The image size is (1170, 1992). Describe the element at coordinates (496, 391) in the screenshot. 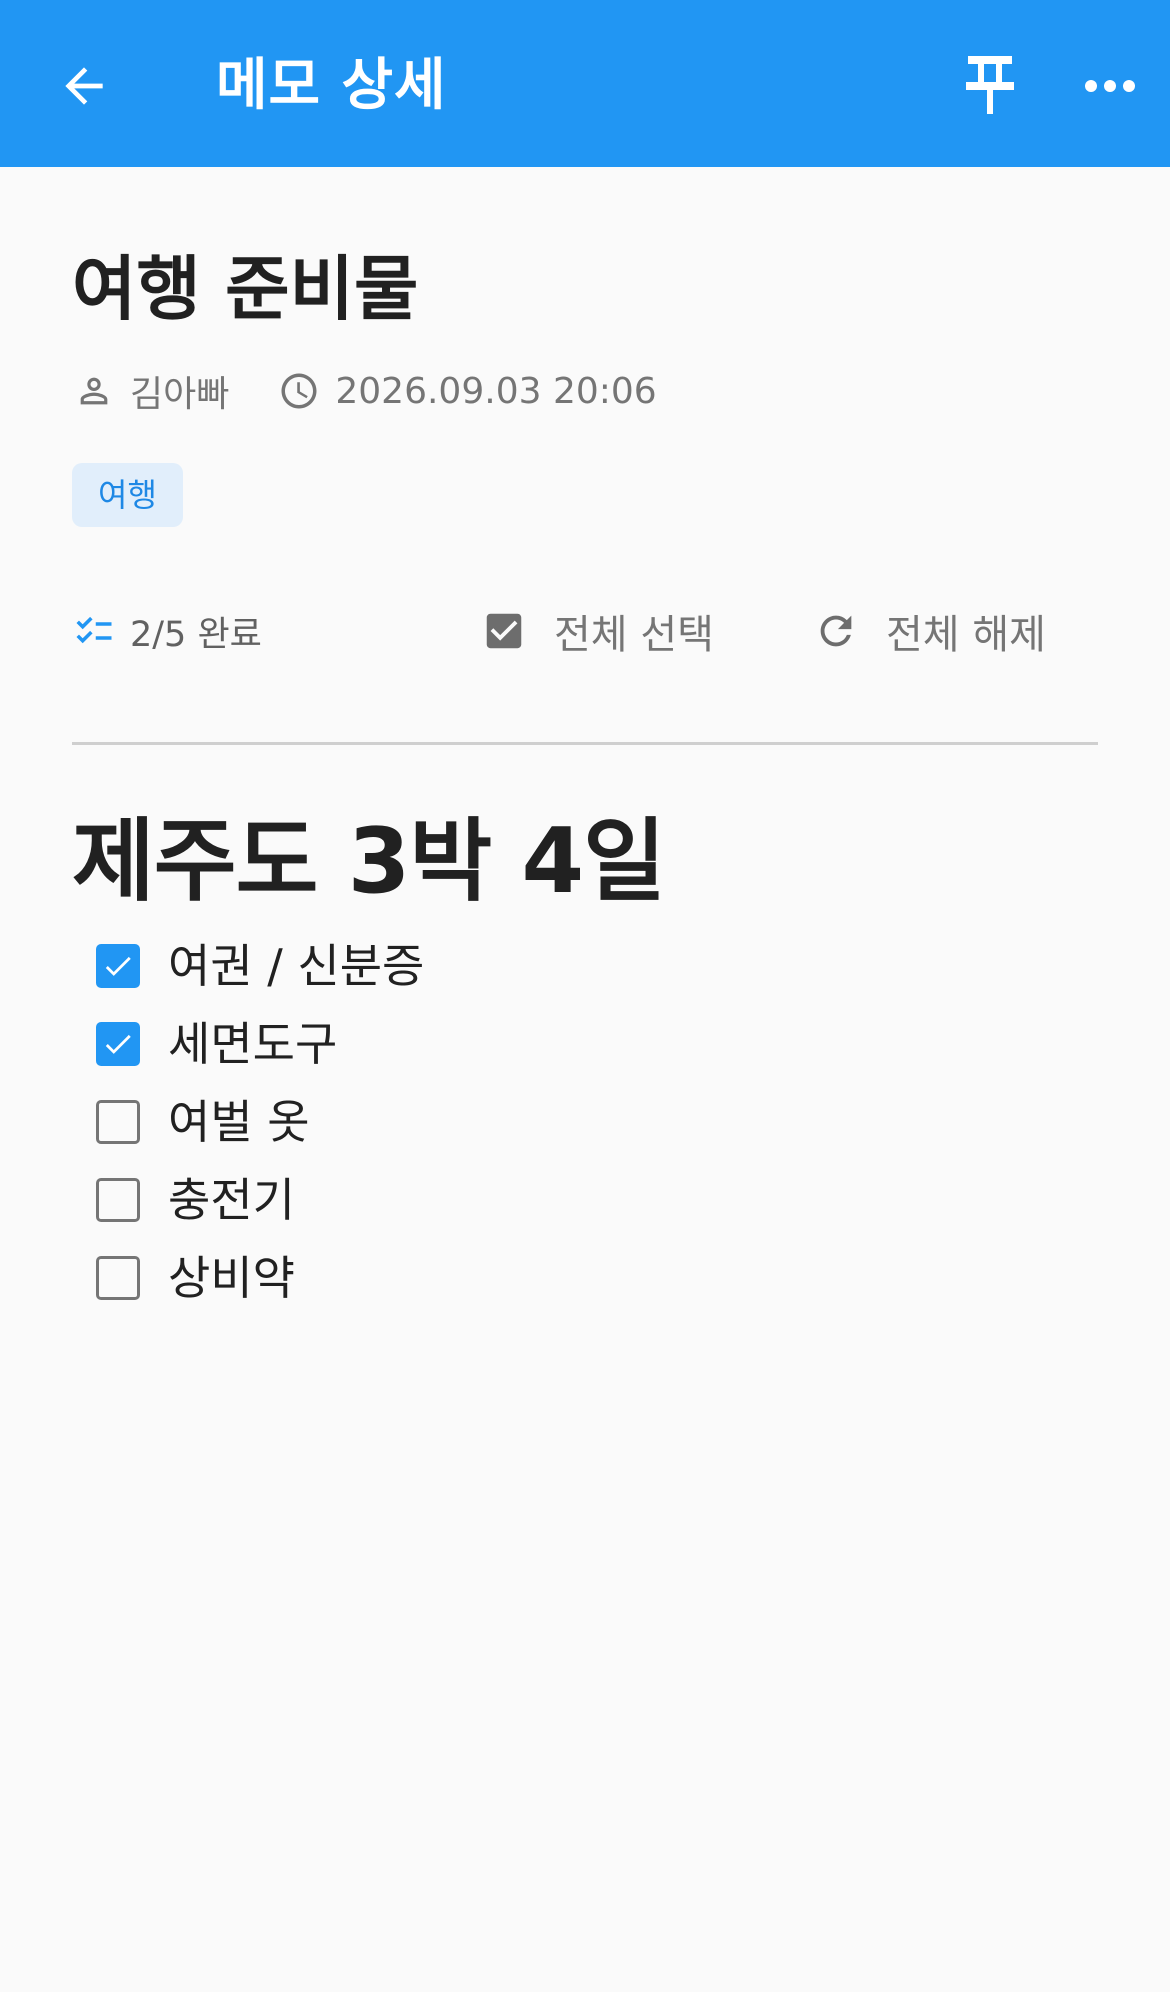

I see `memo-datetime: 2026.09.03 20:06` at that location.